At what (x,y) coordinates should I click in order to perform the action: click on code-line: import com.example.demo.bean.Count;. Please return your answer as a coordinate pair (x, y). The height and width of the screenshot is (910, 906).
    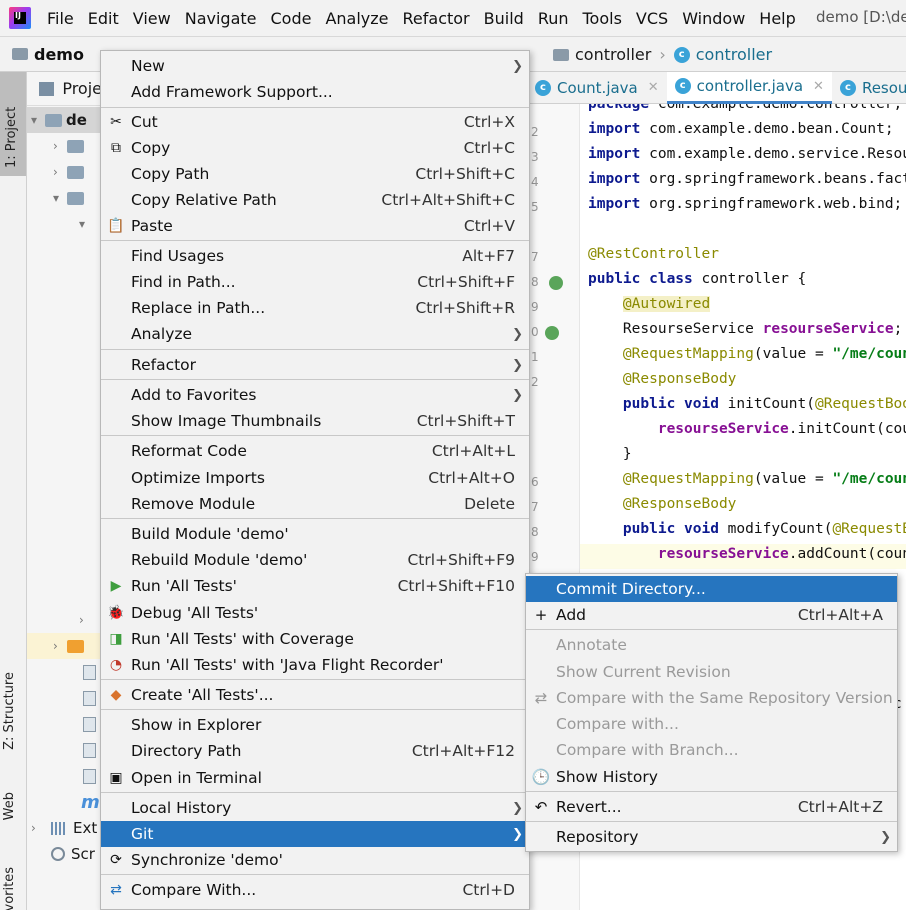
    Looking at the image, I should click on (741, 129).